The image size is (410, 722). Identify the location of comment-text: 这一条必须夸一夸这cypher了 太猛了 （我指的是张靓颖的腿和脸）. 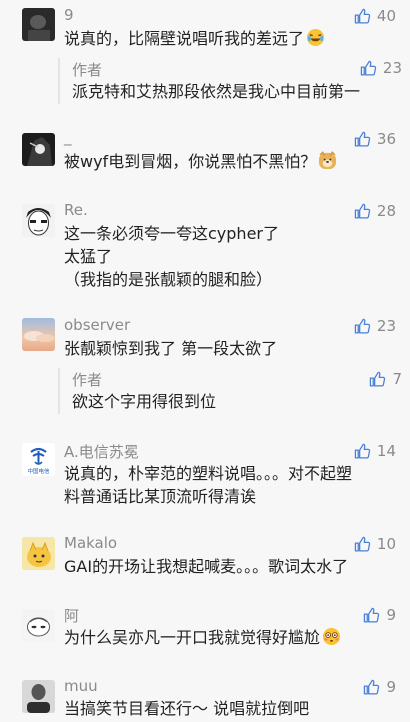
(214, 256).